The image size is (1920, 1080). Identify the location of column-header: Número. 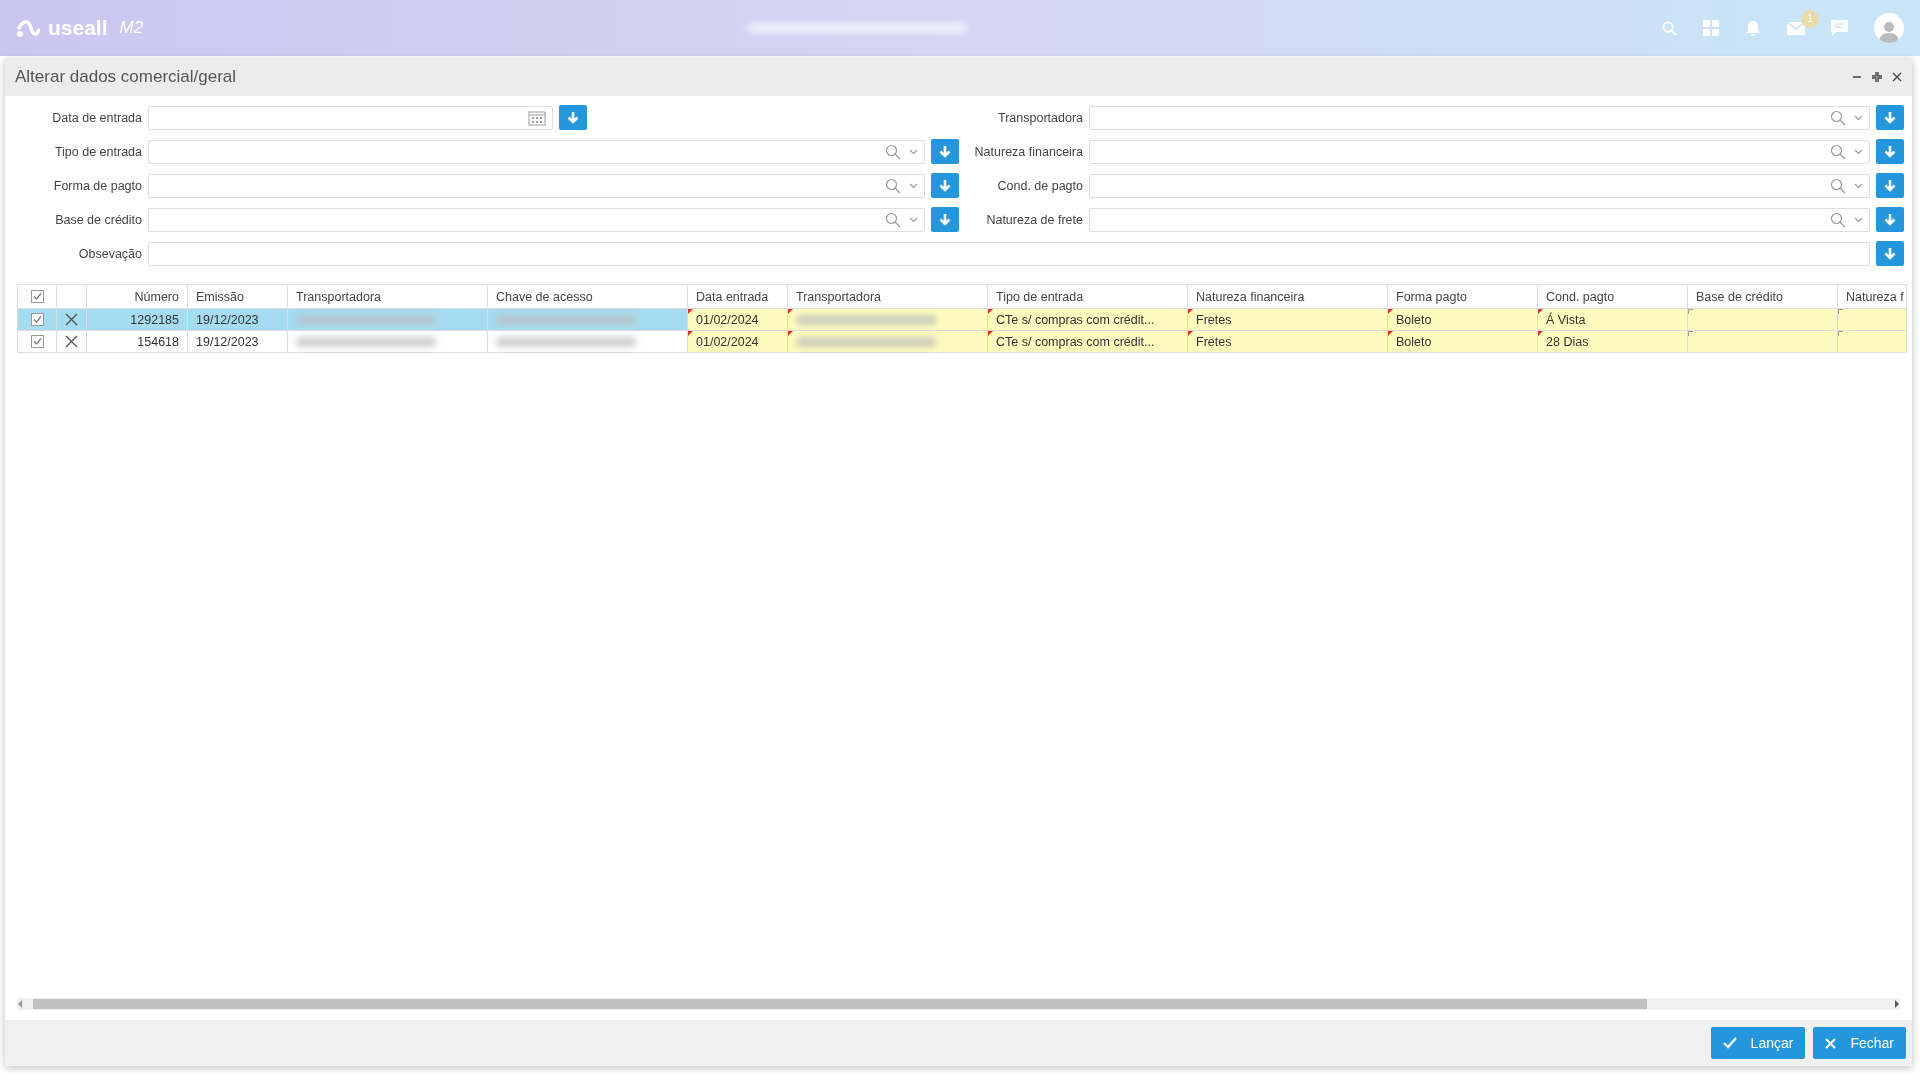
(137, 297).